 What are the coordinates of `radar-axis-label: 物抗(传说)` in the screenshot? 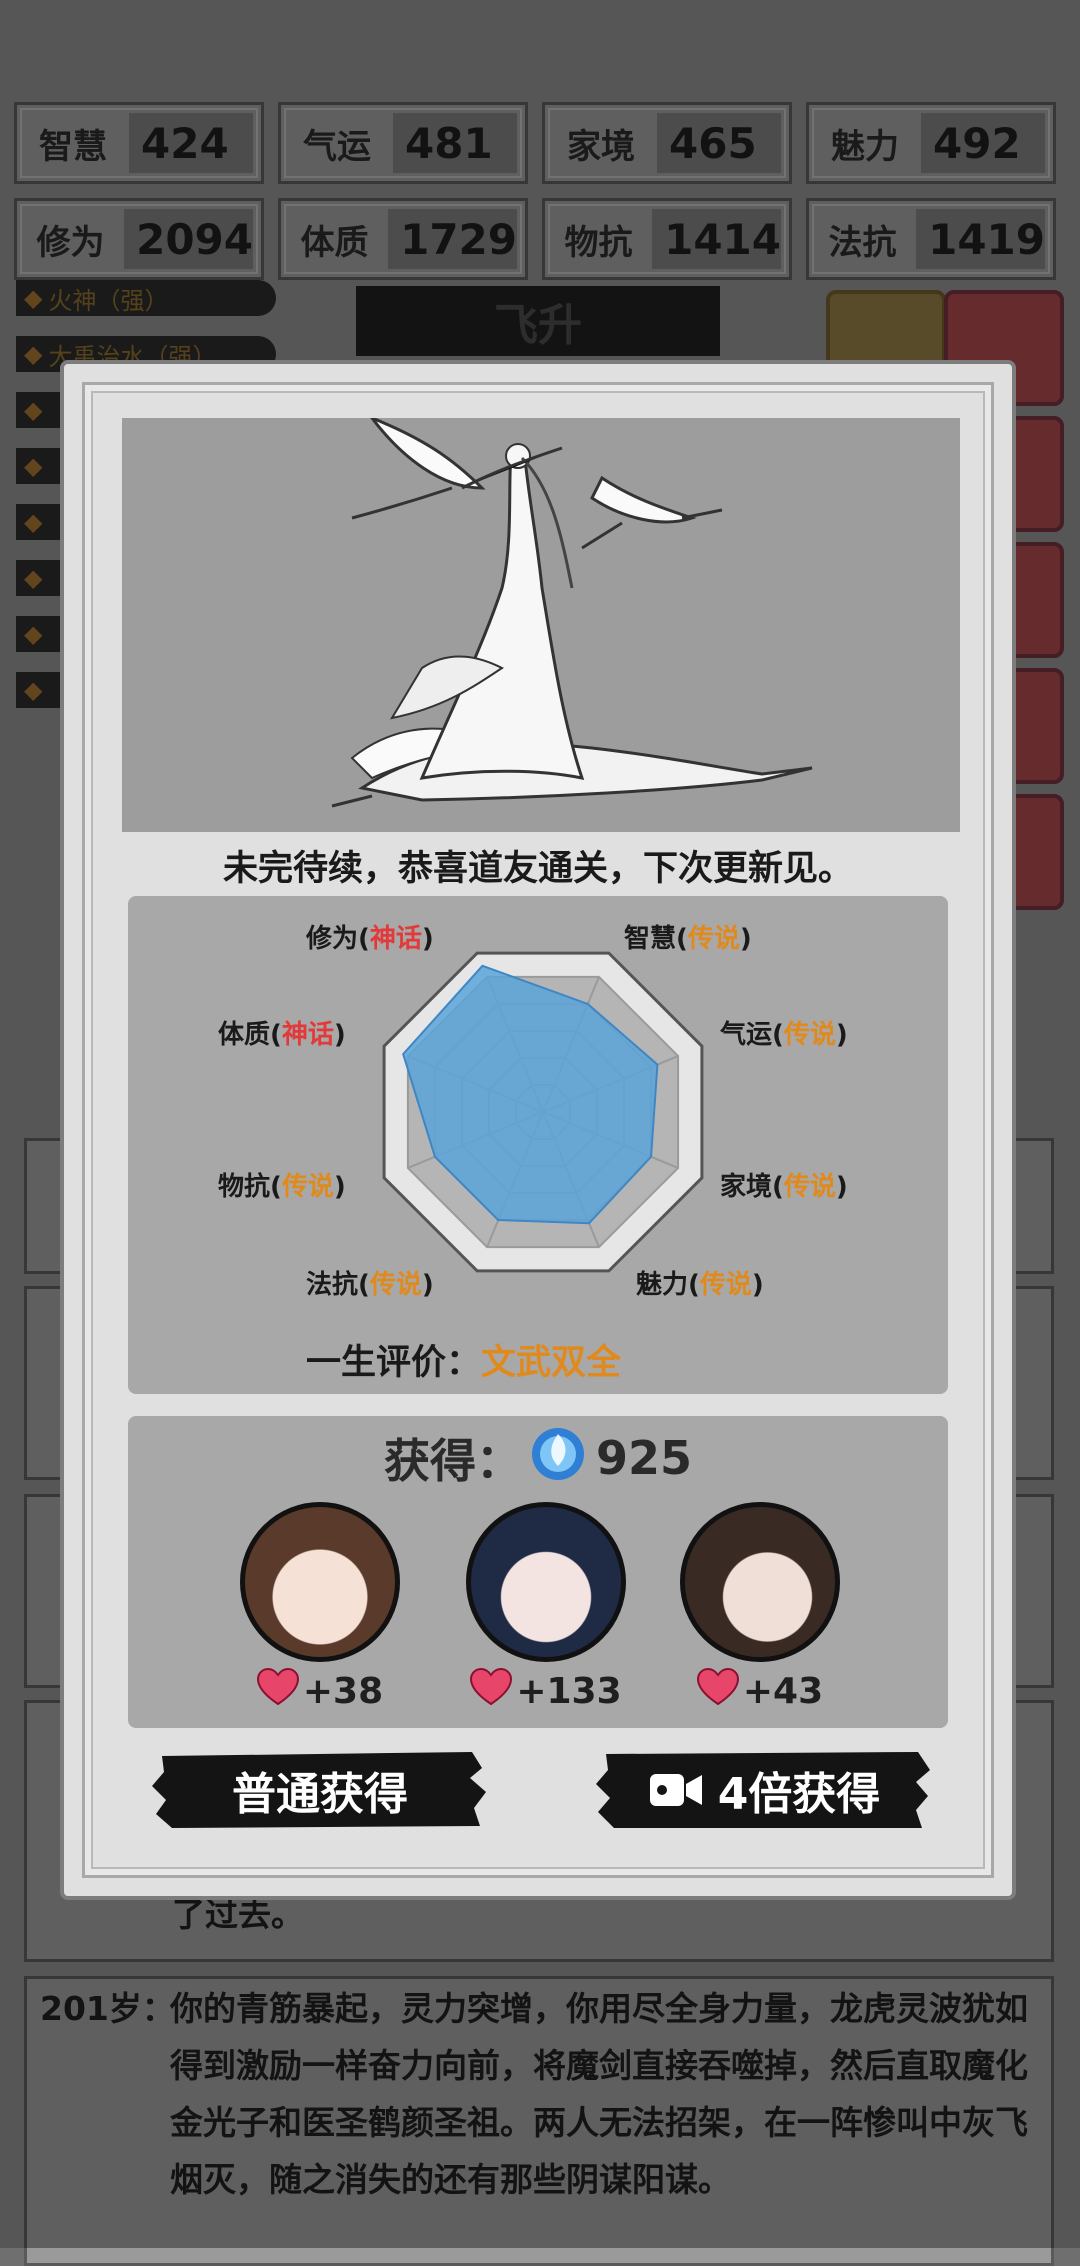 It's located at (282, 1184).